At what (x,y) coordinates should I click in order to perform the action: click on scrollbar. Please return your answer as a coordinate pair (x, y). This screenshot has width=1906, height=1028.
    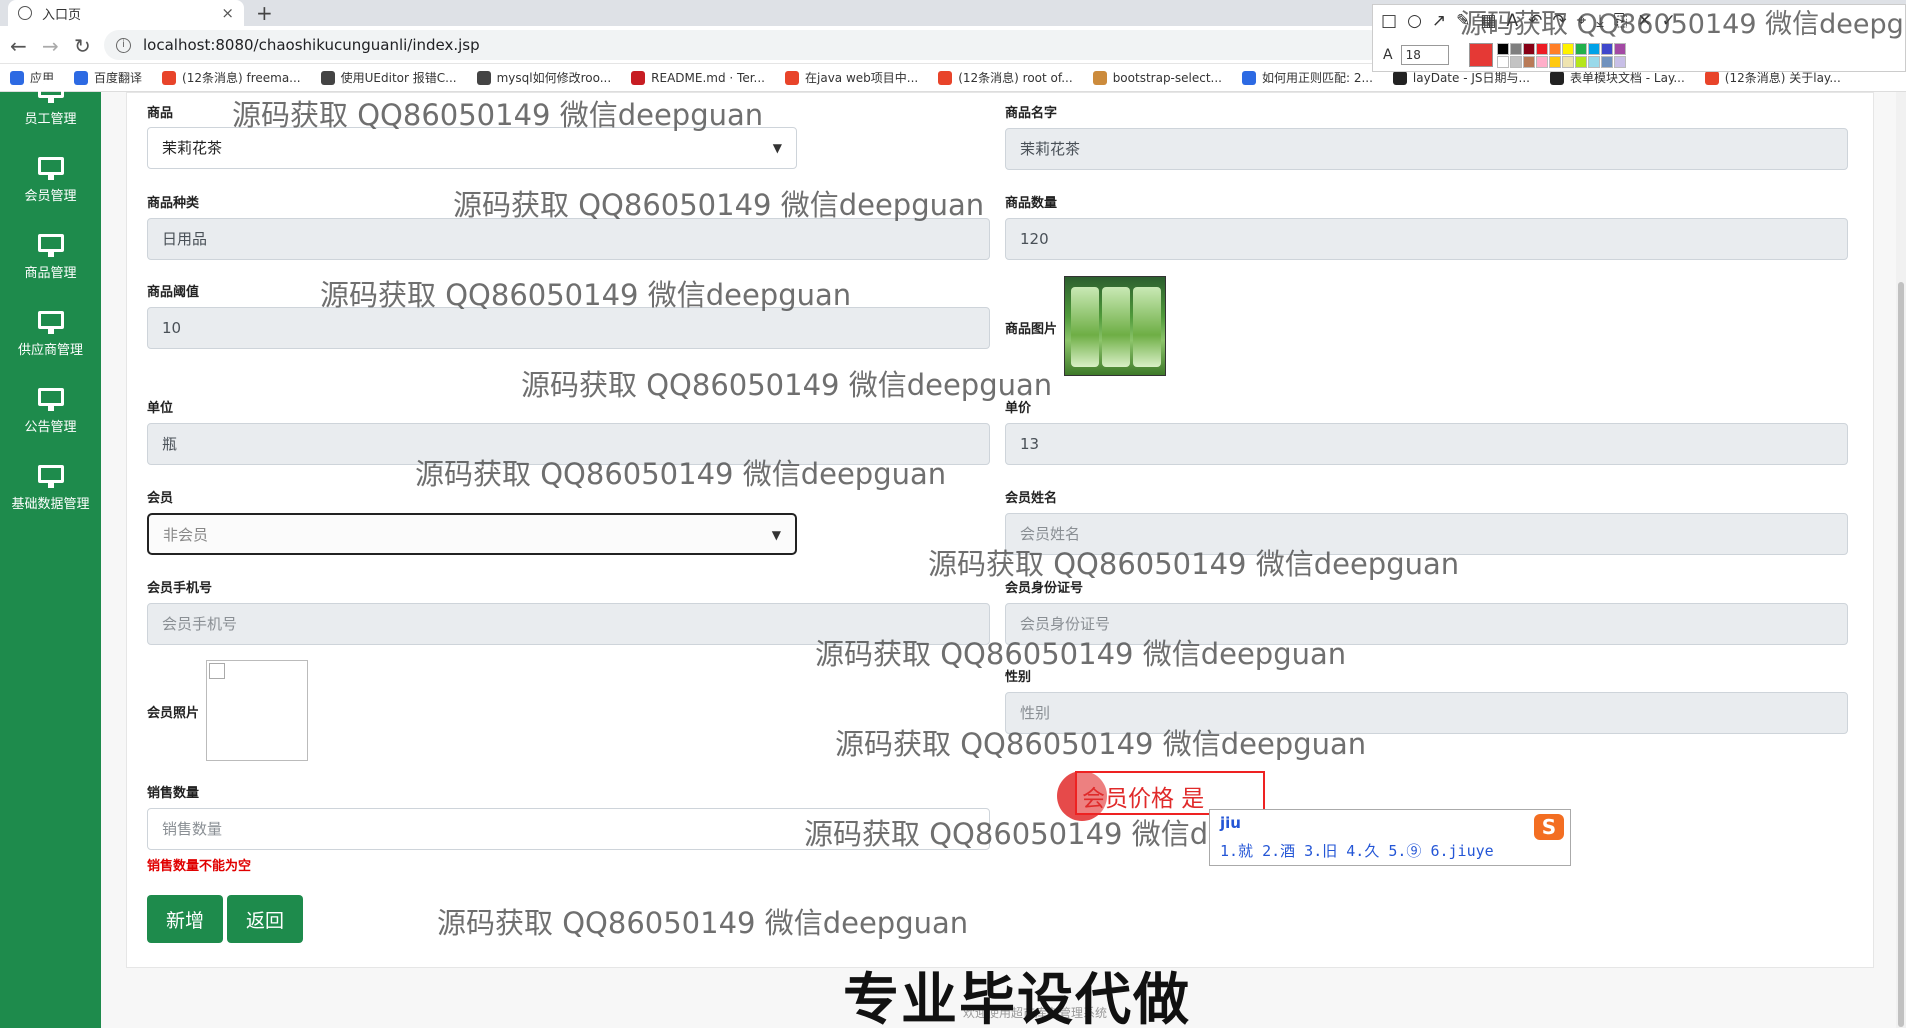
    Looking at the image, I should click on (1901, 560).